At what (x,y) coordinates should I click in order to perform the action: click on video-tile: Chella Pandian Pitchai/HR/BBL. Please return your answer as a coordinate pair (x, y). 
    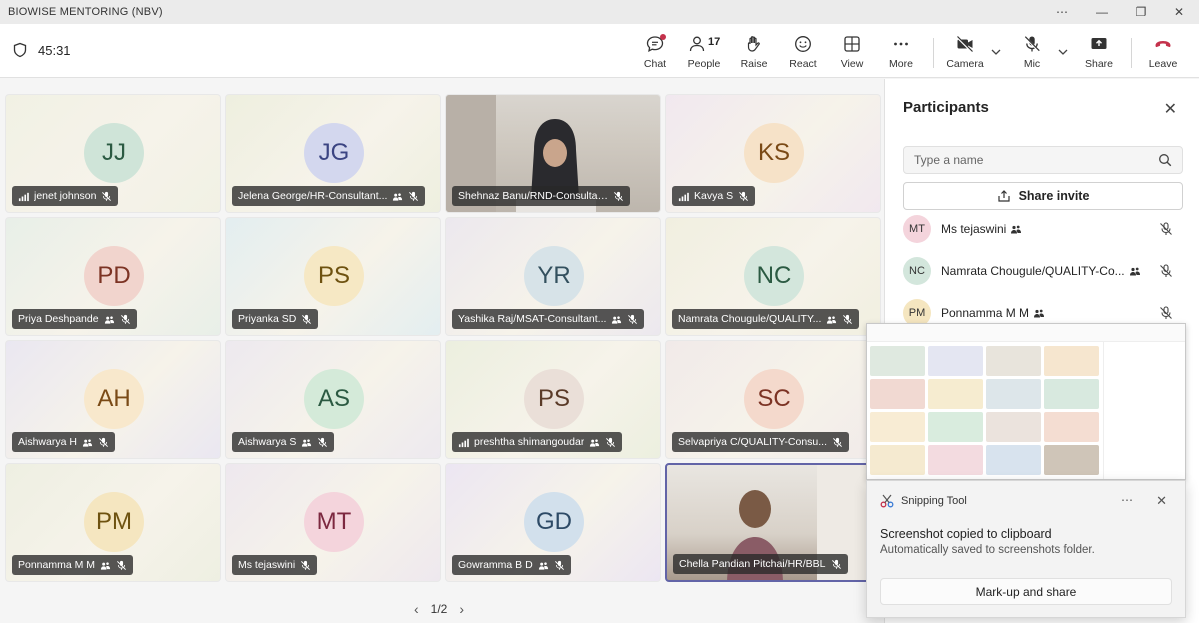
    Looking at the image, I should click on (773, 522).